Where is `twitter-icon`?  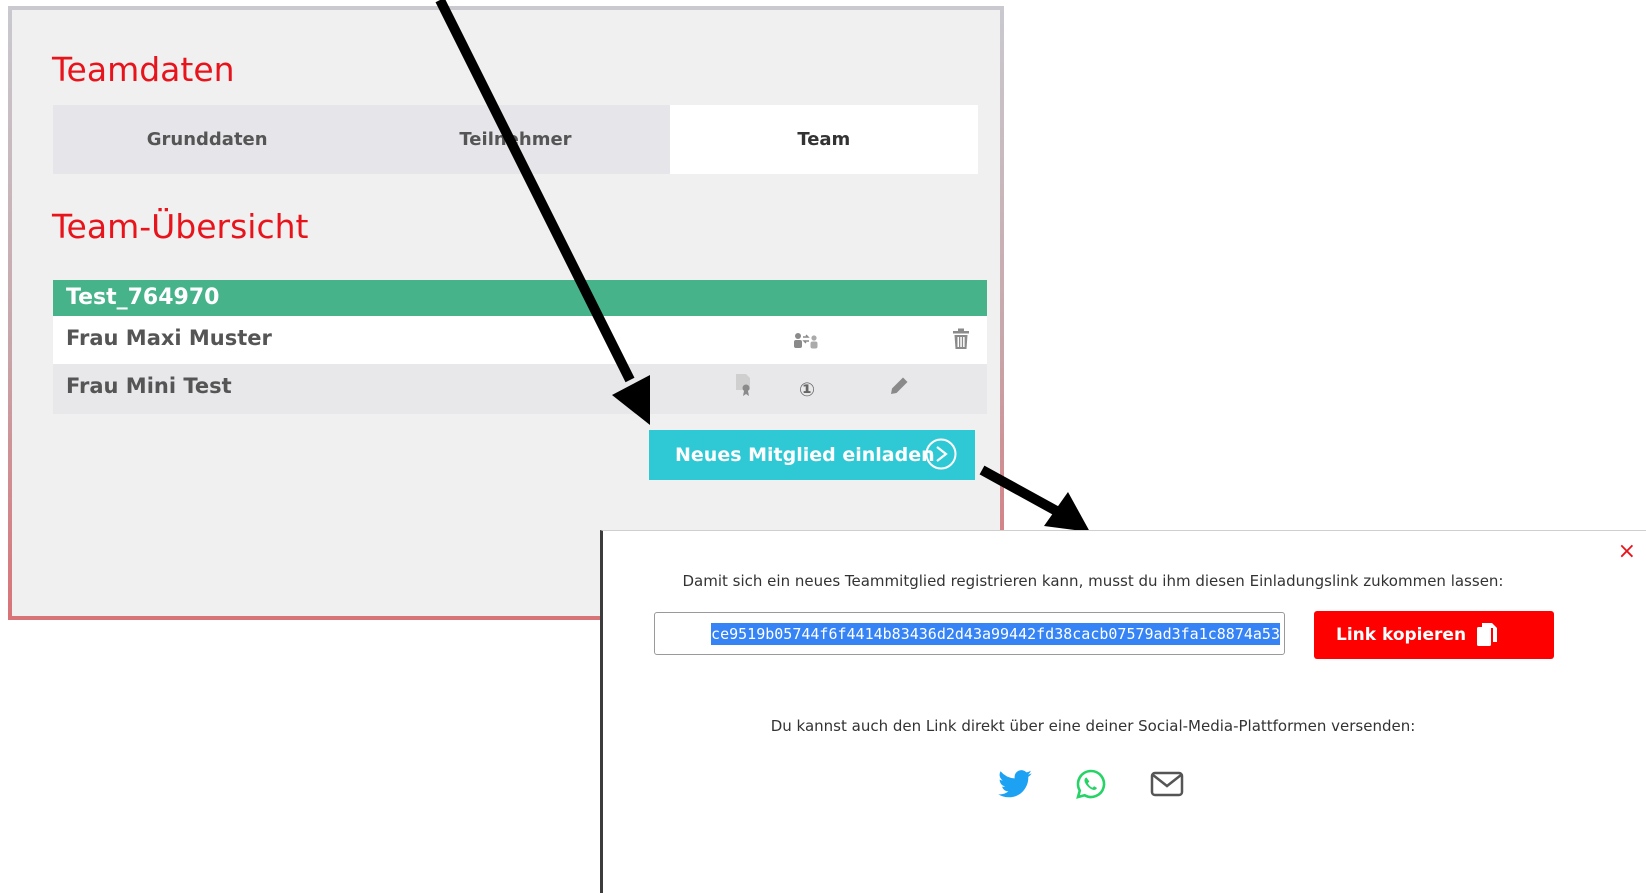
twitter-icon is located at coordinates (1015, 784).